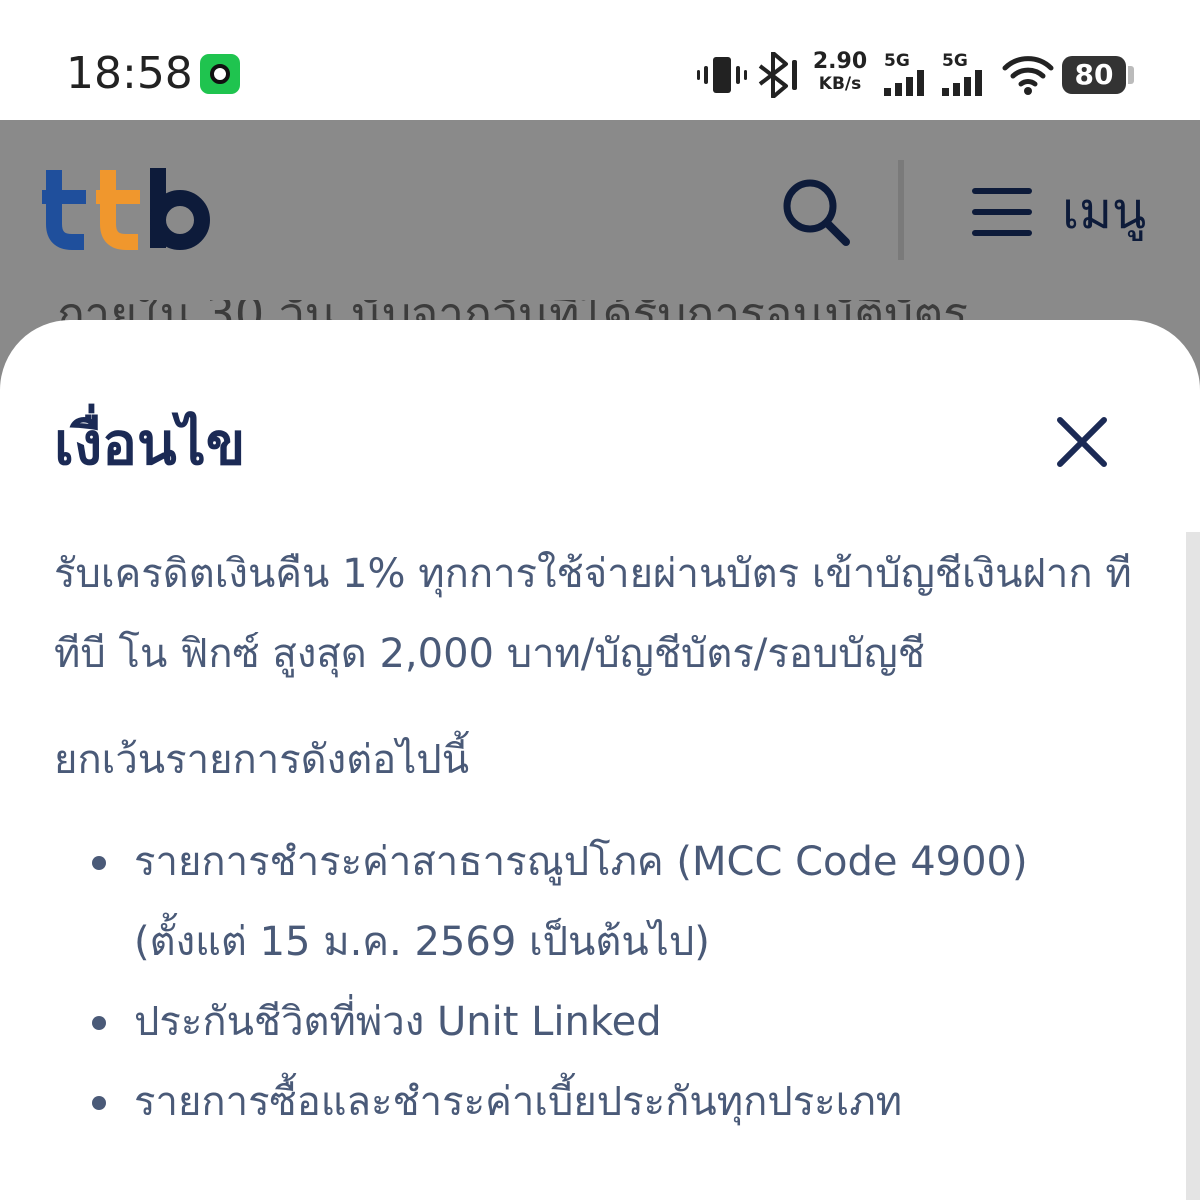  What do you see at coordinates (1131, 75) in the screenshot?
I see `battery-cap` at bounding box center [1131, 75].